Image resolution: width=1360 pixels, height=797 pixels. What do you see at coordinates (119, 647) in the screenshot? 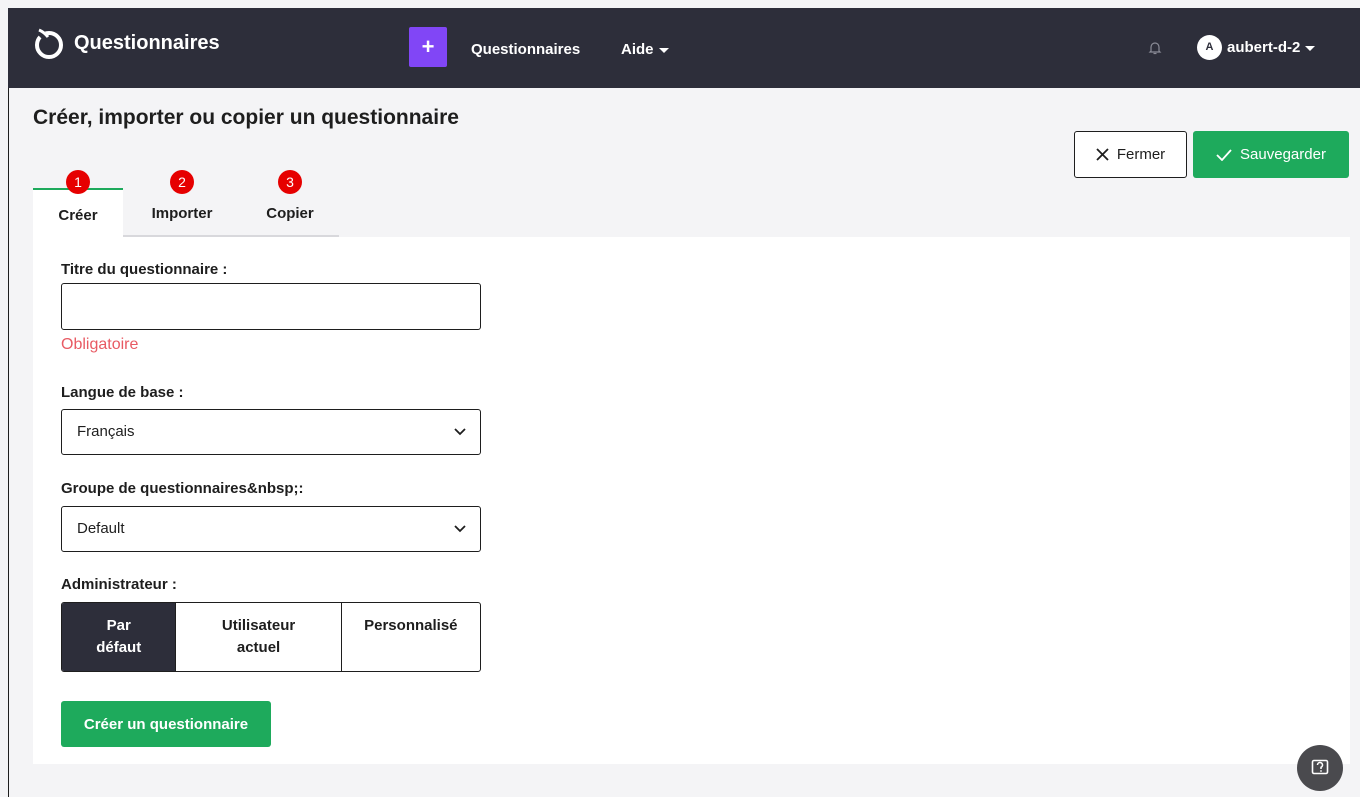
I see `admin-option-default-line2: défaut` at bounding box center [119, 647].